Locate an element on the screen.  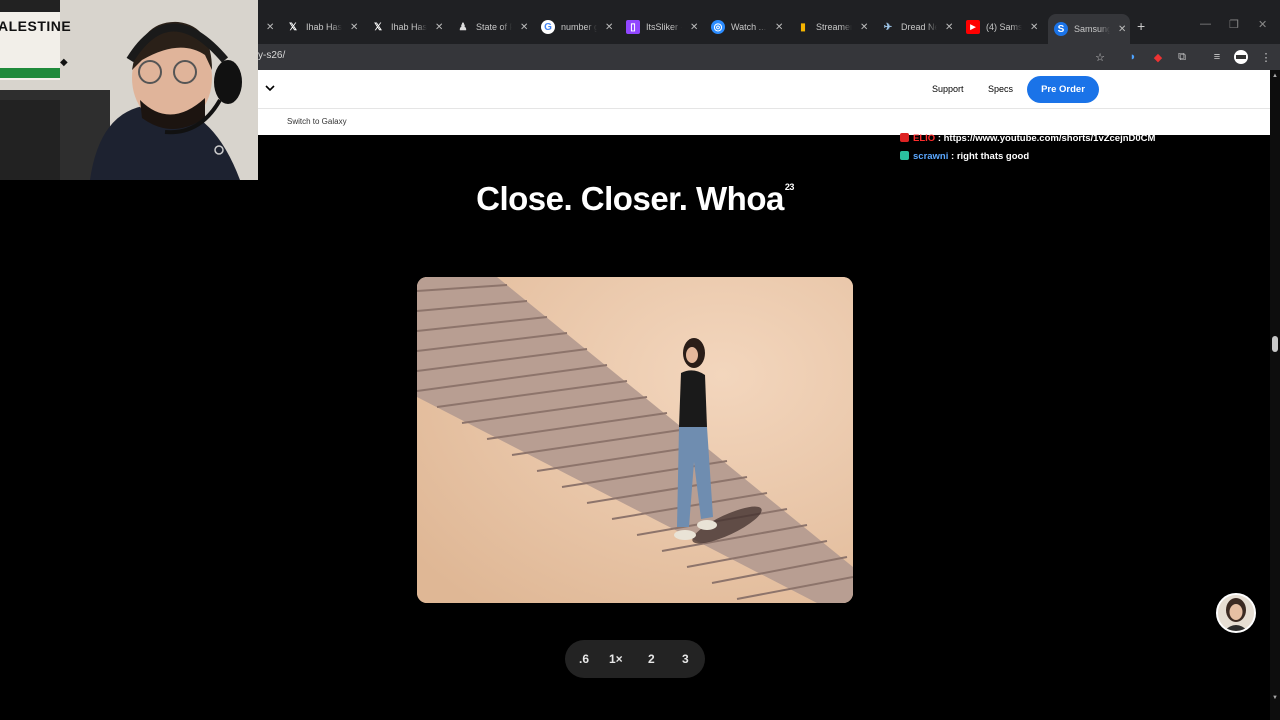
tab-0: ✕ is located at coordinates (268, 27).